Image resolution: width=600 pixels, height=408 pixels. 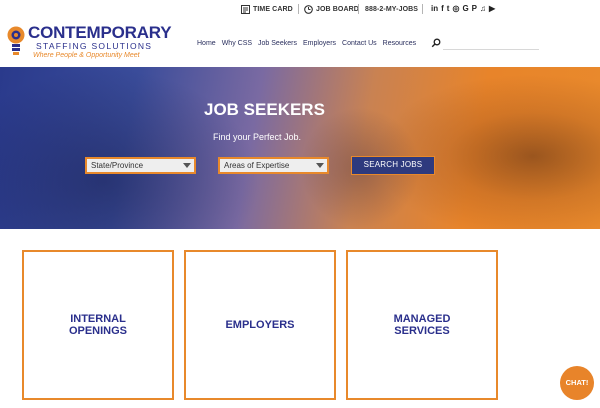 I want to click on expertise-select-value: Areas of Expertise, so click(x=257, y=165).